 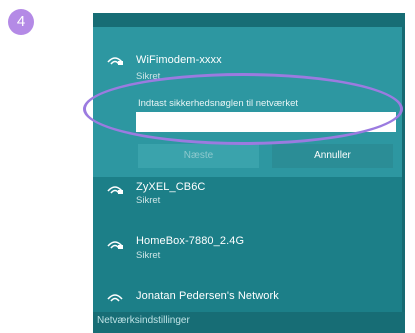 What do you see at coordinates (115, 298) in the screenshot?
I see `wifi-icon` at bounding box center [115, 298].